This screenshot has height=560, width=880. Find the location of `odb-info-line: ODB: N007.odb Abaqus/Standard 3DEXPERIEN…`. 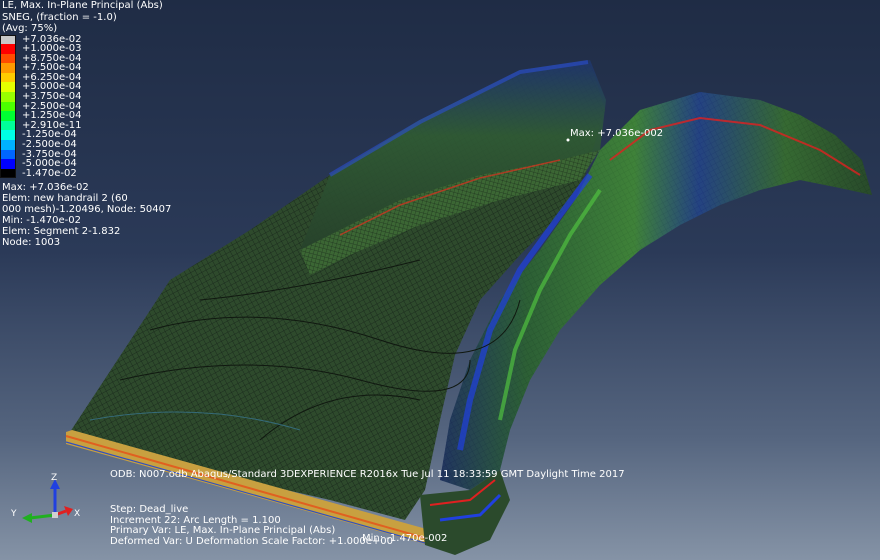

odb-info-line: ODB: N007.odb Abaqus/Standard 3DEXPERIEN… is located at coordinates (367, 474).